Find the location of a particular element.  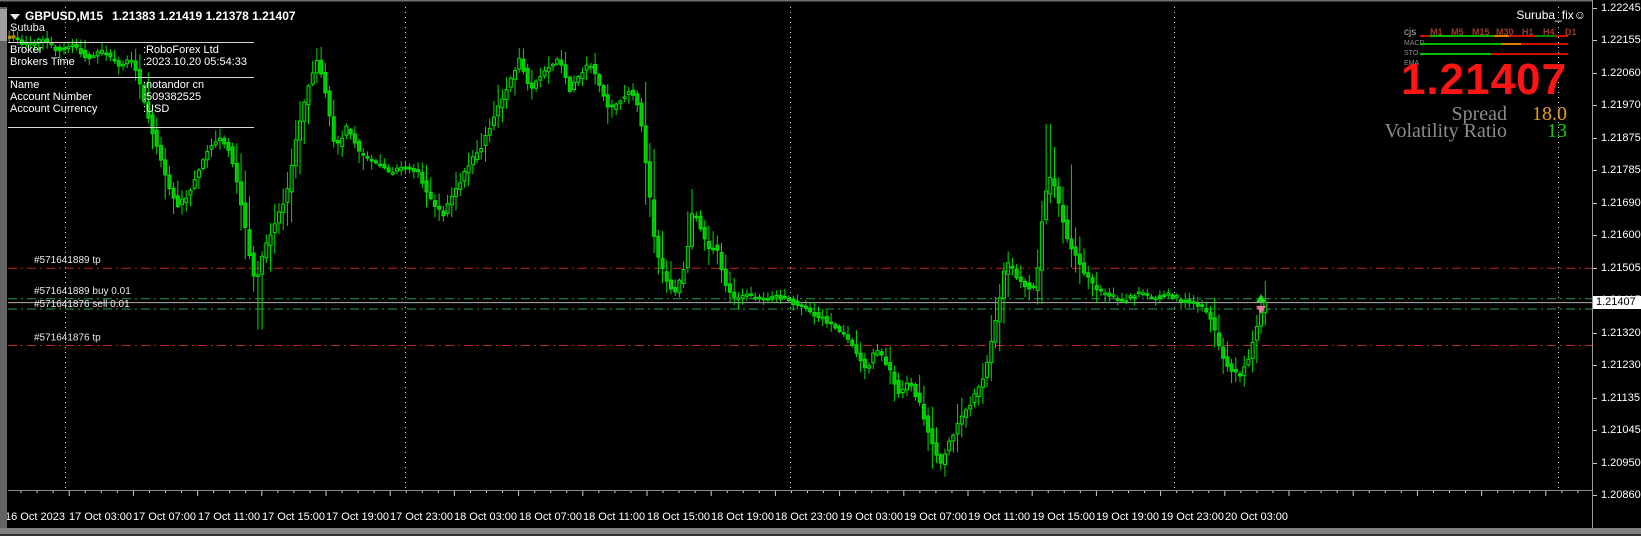

time-axis-label: 18 Oct 23:00 is located at coordinates (806, 517).